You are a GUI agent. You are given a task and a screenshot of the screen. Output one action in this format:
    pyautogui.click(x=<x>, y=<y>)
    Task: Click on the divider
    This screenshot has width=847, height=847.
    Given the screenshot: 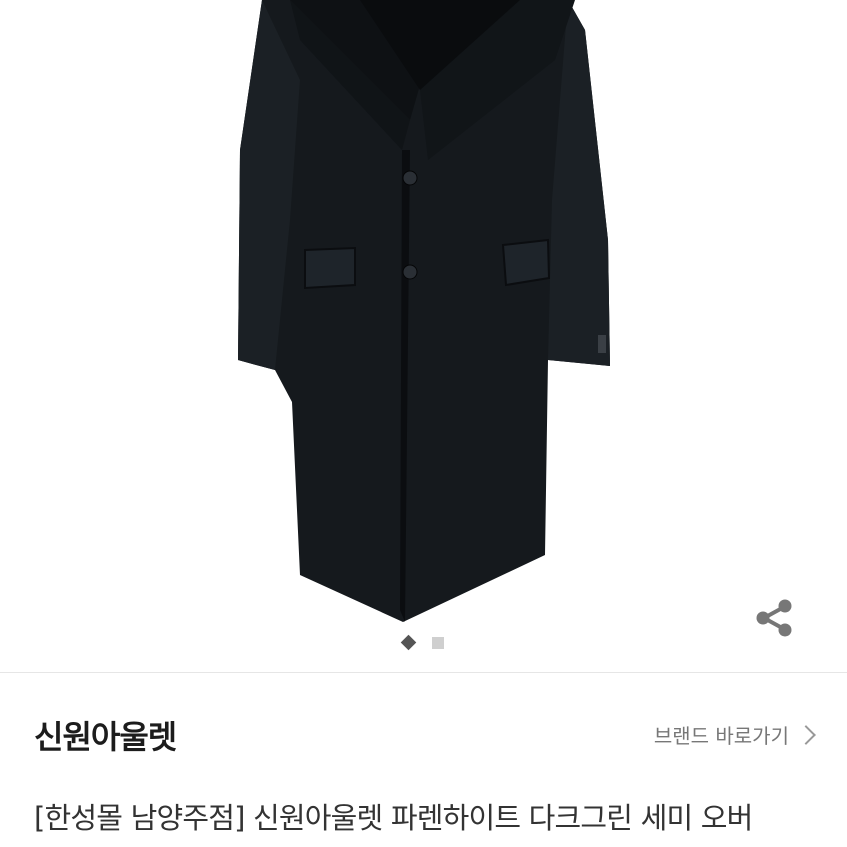 What is the action you would take?
    pyautogui.click(x=423, y=672)
    